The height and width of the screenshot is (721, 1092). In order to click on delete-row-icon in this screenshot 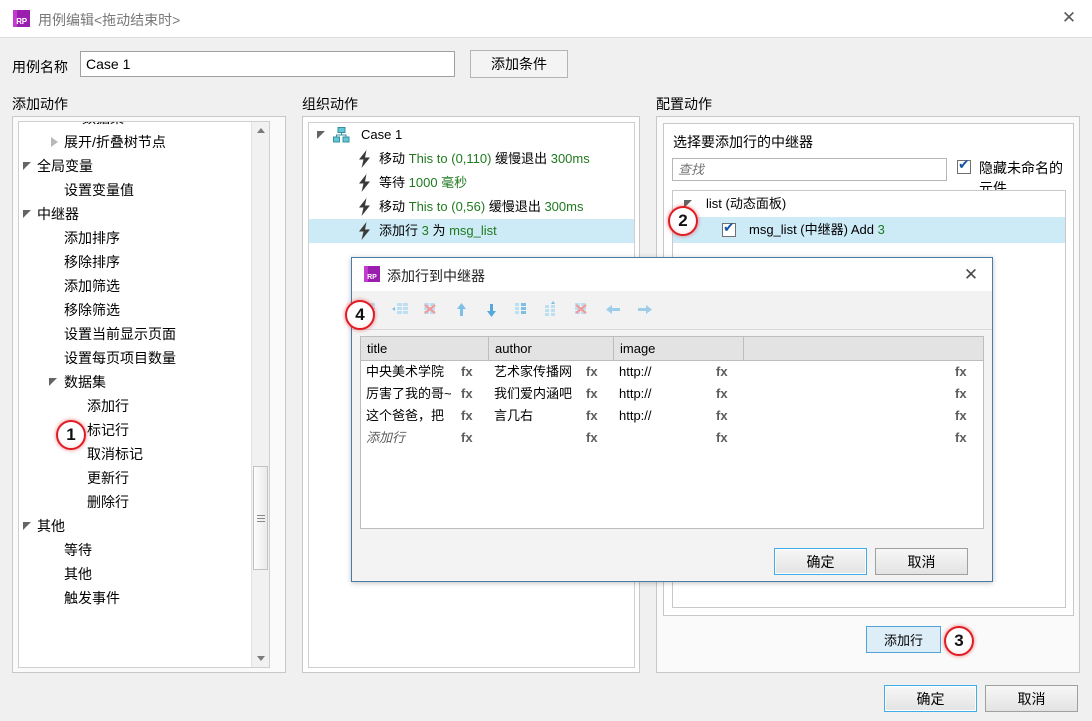, I will do `click(431, 310)`.